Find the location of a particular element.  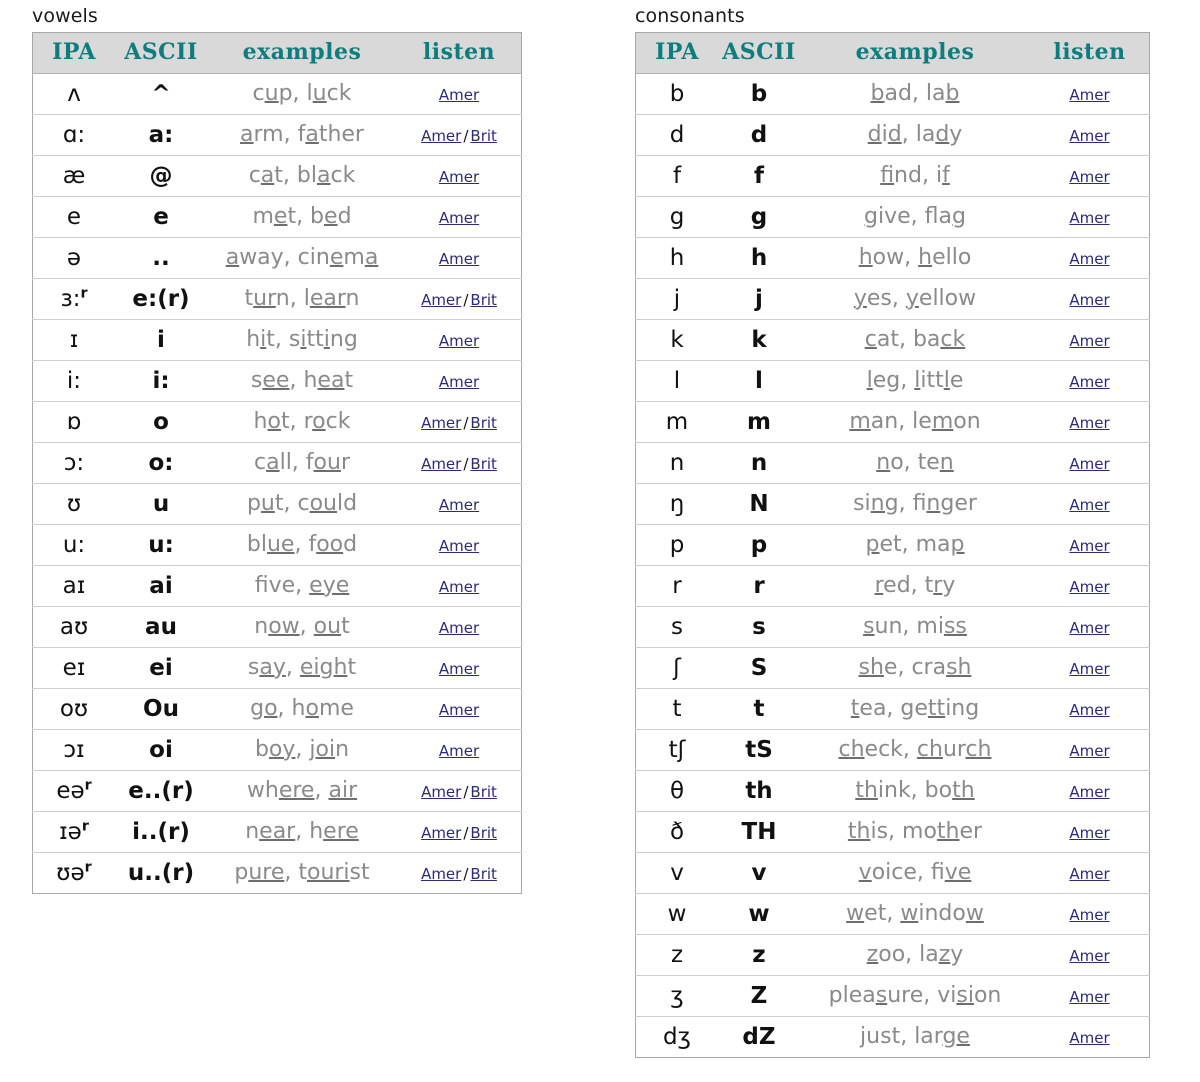

examples-cell: zoo, lazy is located at coordinates (915, 955).